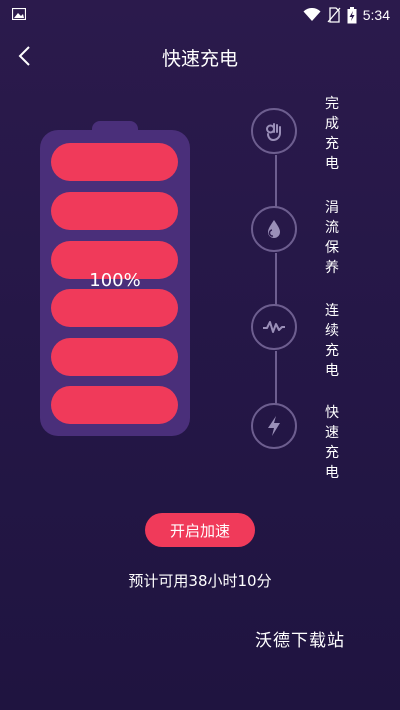  I want to click on step-label-complete: 完成充电, so click(332, 134).